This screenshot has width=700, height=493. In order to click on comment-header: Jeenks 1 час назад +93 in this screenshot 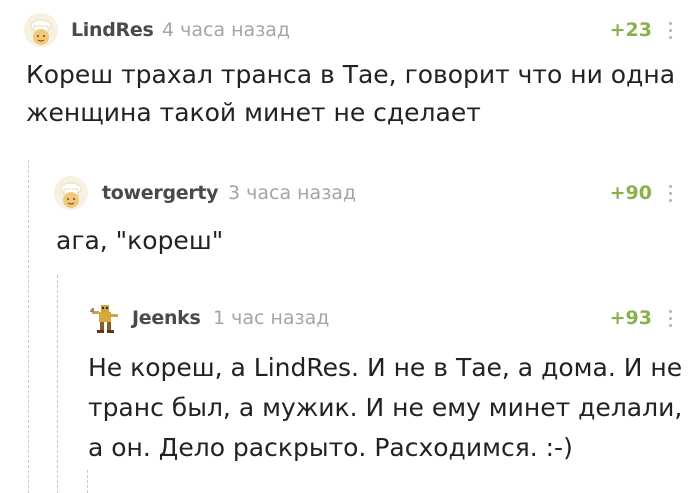, I will do `click(350, 322)`.